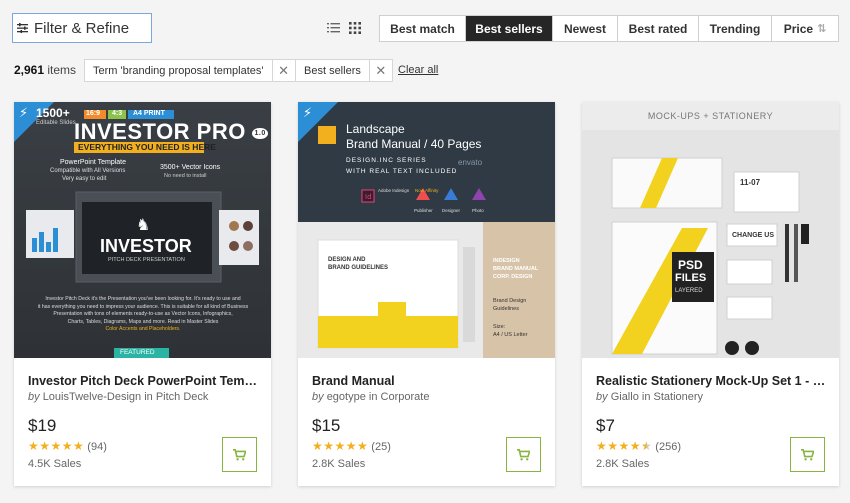  I want to click on thumb-compat: Compatible with All Versions, so click(88, 171).